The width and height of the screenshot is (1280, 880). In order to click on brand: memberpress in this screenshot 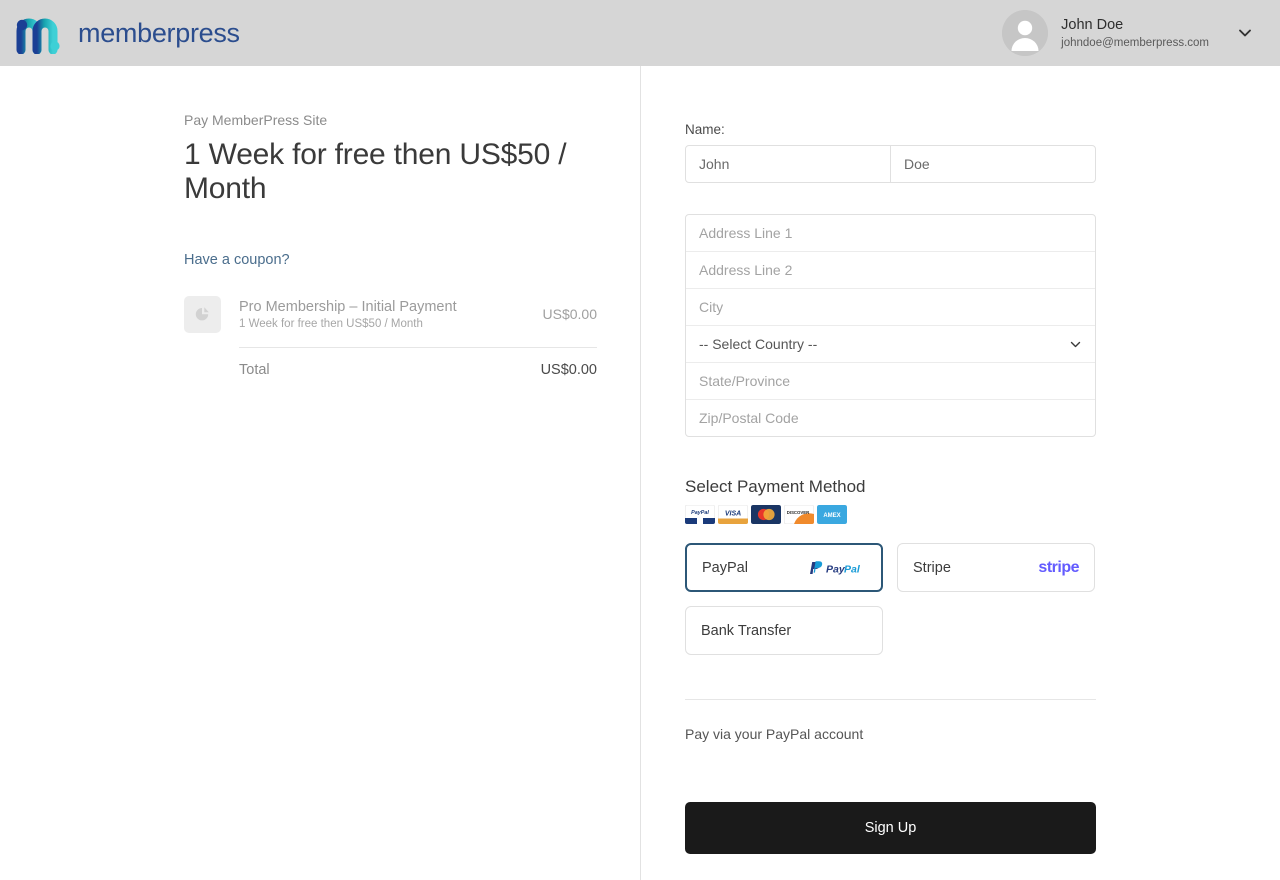, I will do `click(127, 33)`.